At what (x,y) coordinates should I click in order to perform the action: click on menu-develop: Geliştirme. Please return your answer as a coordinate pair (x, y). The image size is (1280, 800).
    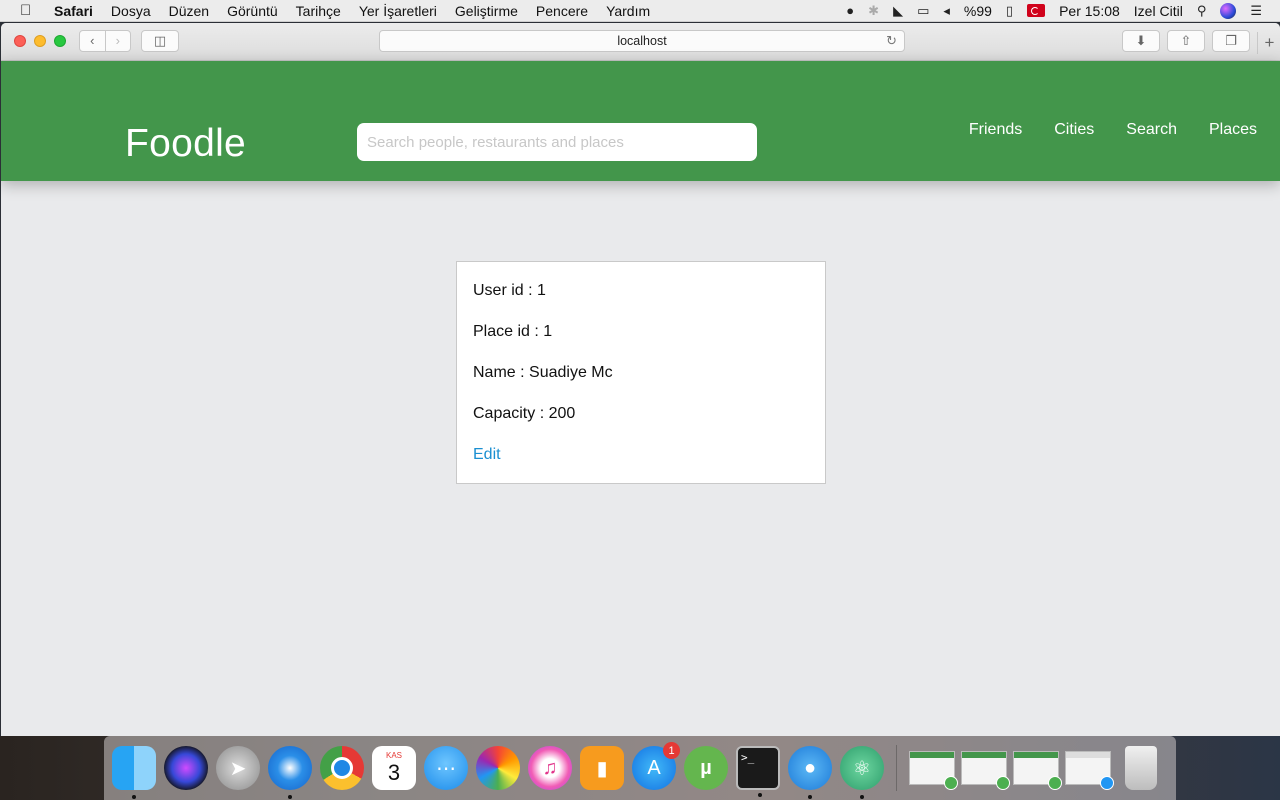
    Looking at the image, I should click on (486, 11).